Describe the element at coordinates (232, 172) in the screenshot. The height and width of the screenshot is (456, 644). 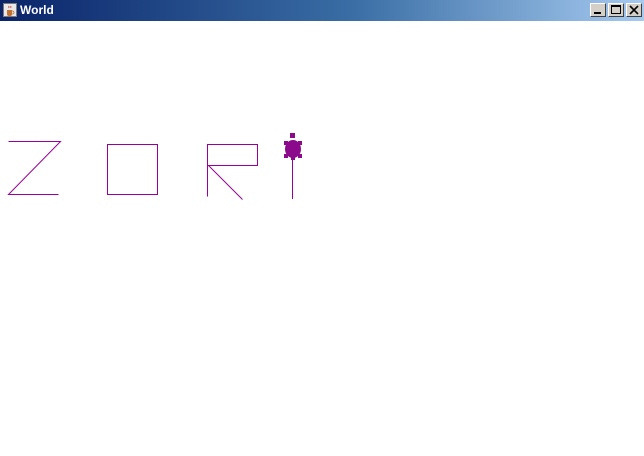
I see `drawn-letter-r` at that location.